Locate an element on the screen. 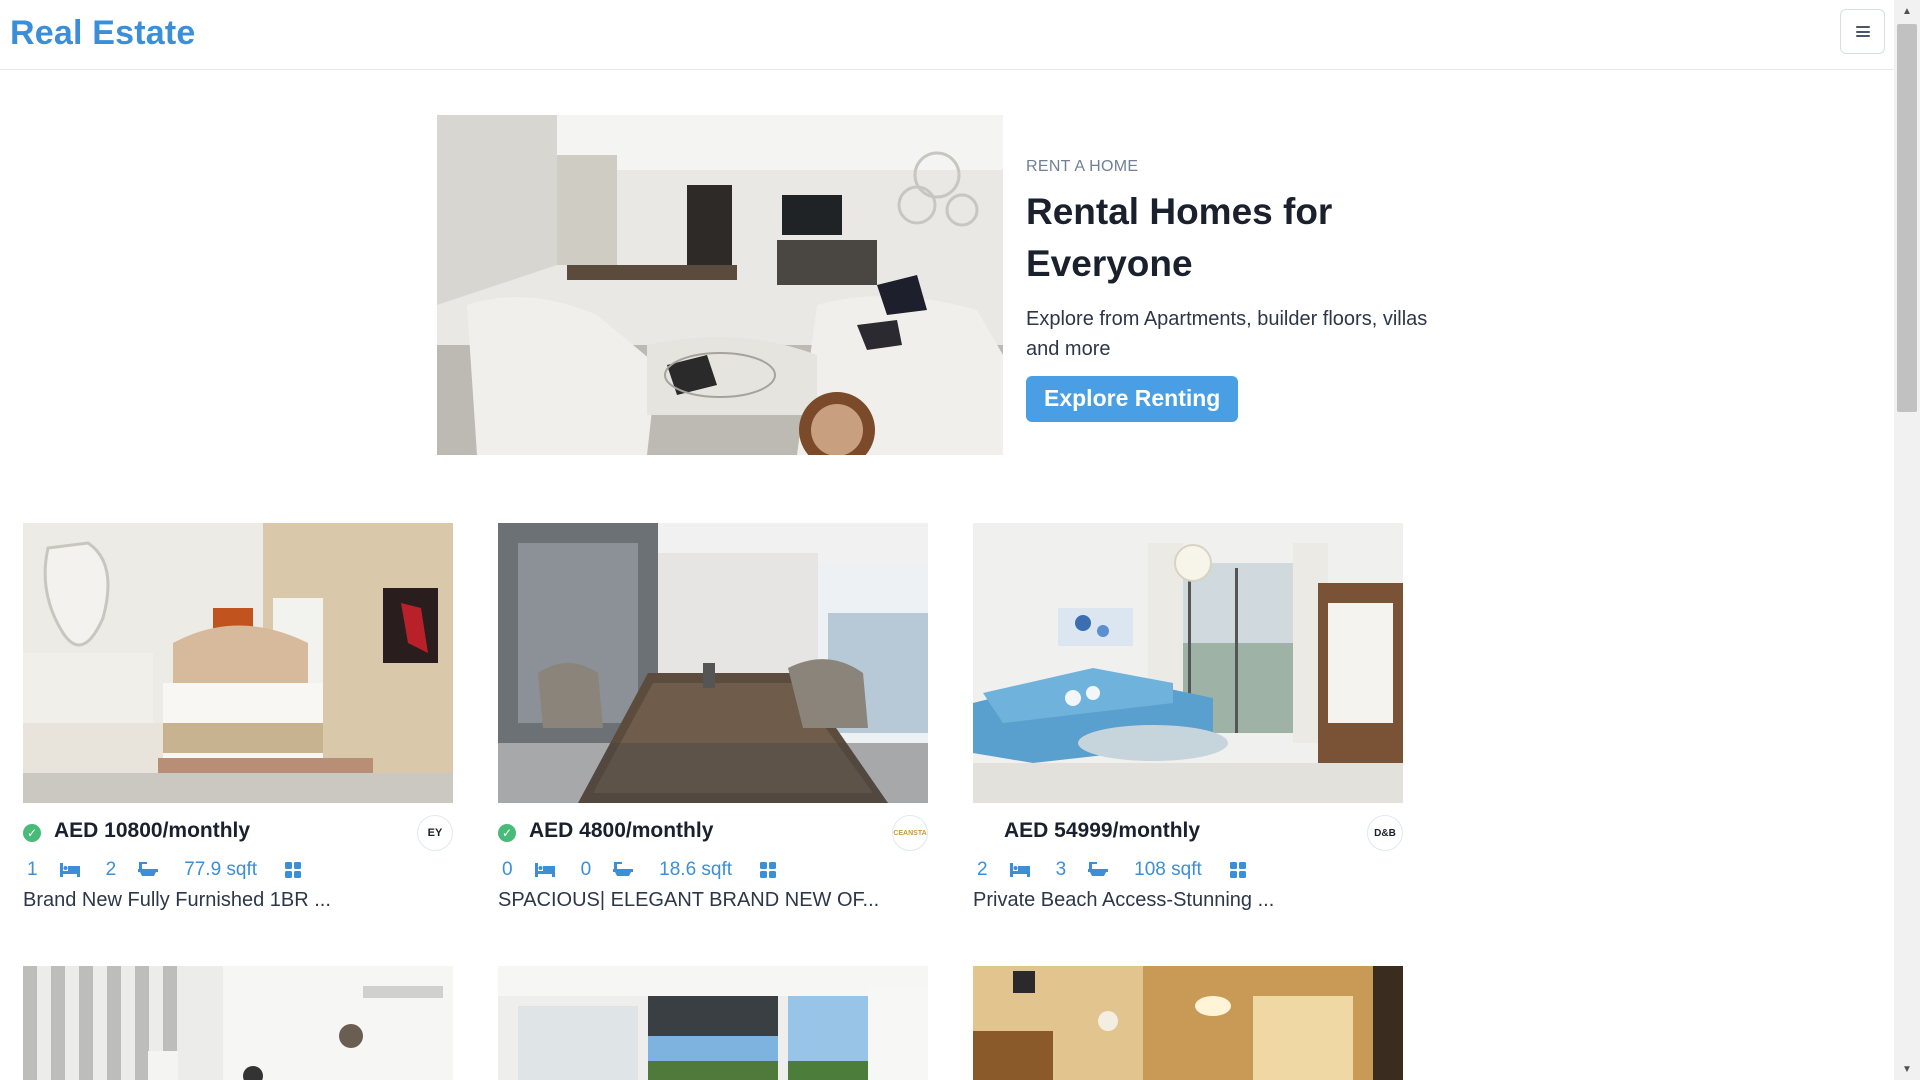 The height and width of the screenshot is (1080, 1920). price-row: ✓ AED 10800/monthly EY is located at coordinates (238, 835).